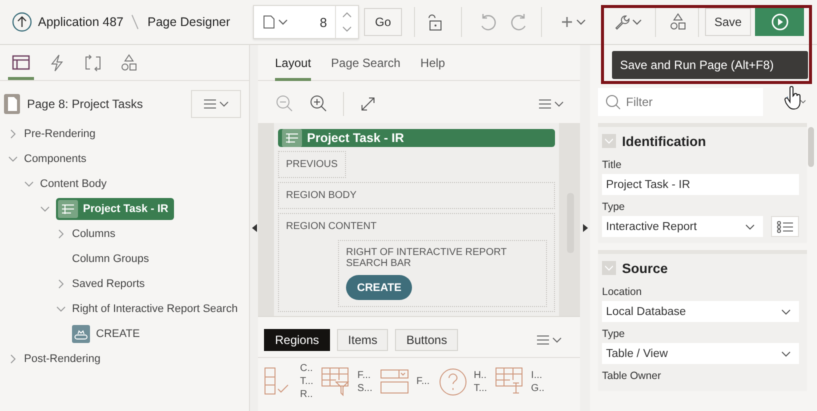 Image resolution: width=817 pixels, height=411 pixels. I want to click on tree-item: Pre-Rendering, so click(60, 134).